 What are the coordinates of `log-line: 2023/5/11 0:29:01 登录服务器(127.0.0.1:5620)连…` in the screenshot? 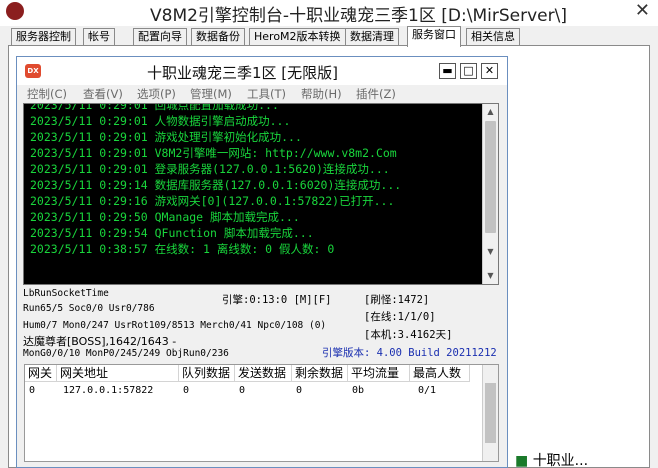 It's located at (210, 169).